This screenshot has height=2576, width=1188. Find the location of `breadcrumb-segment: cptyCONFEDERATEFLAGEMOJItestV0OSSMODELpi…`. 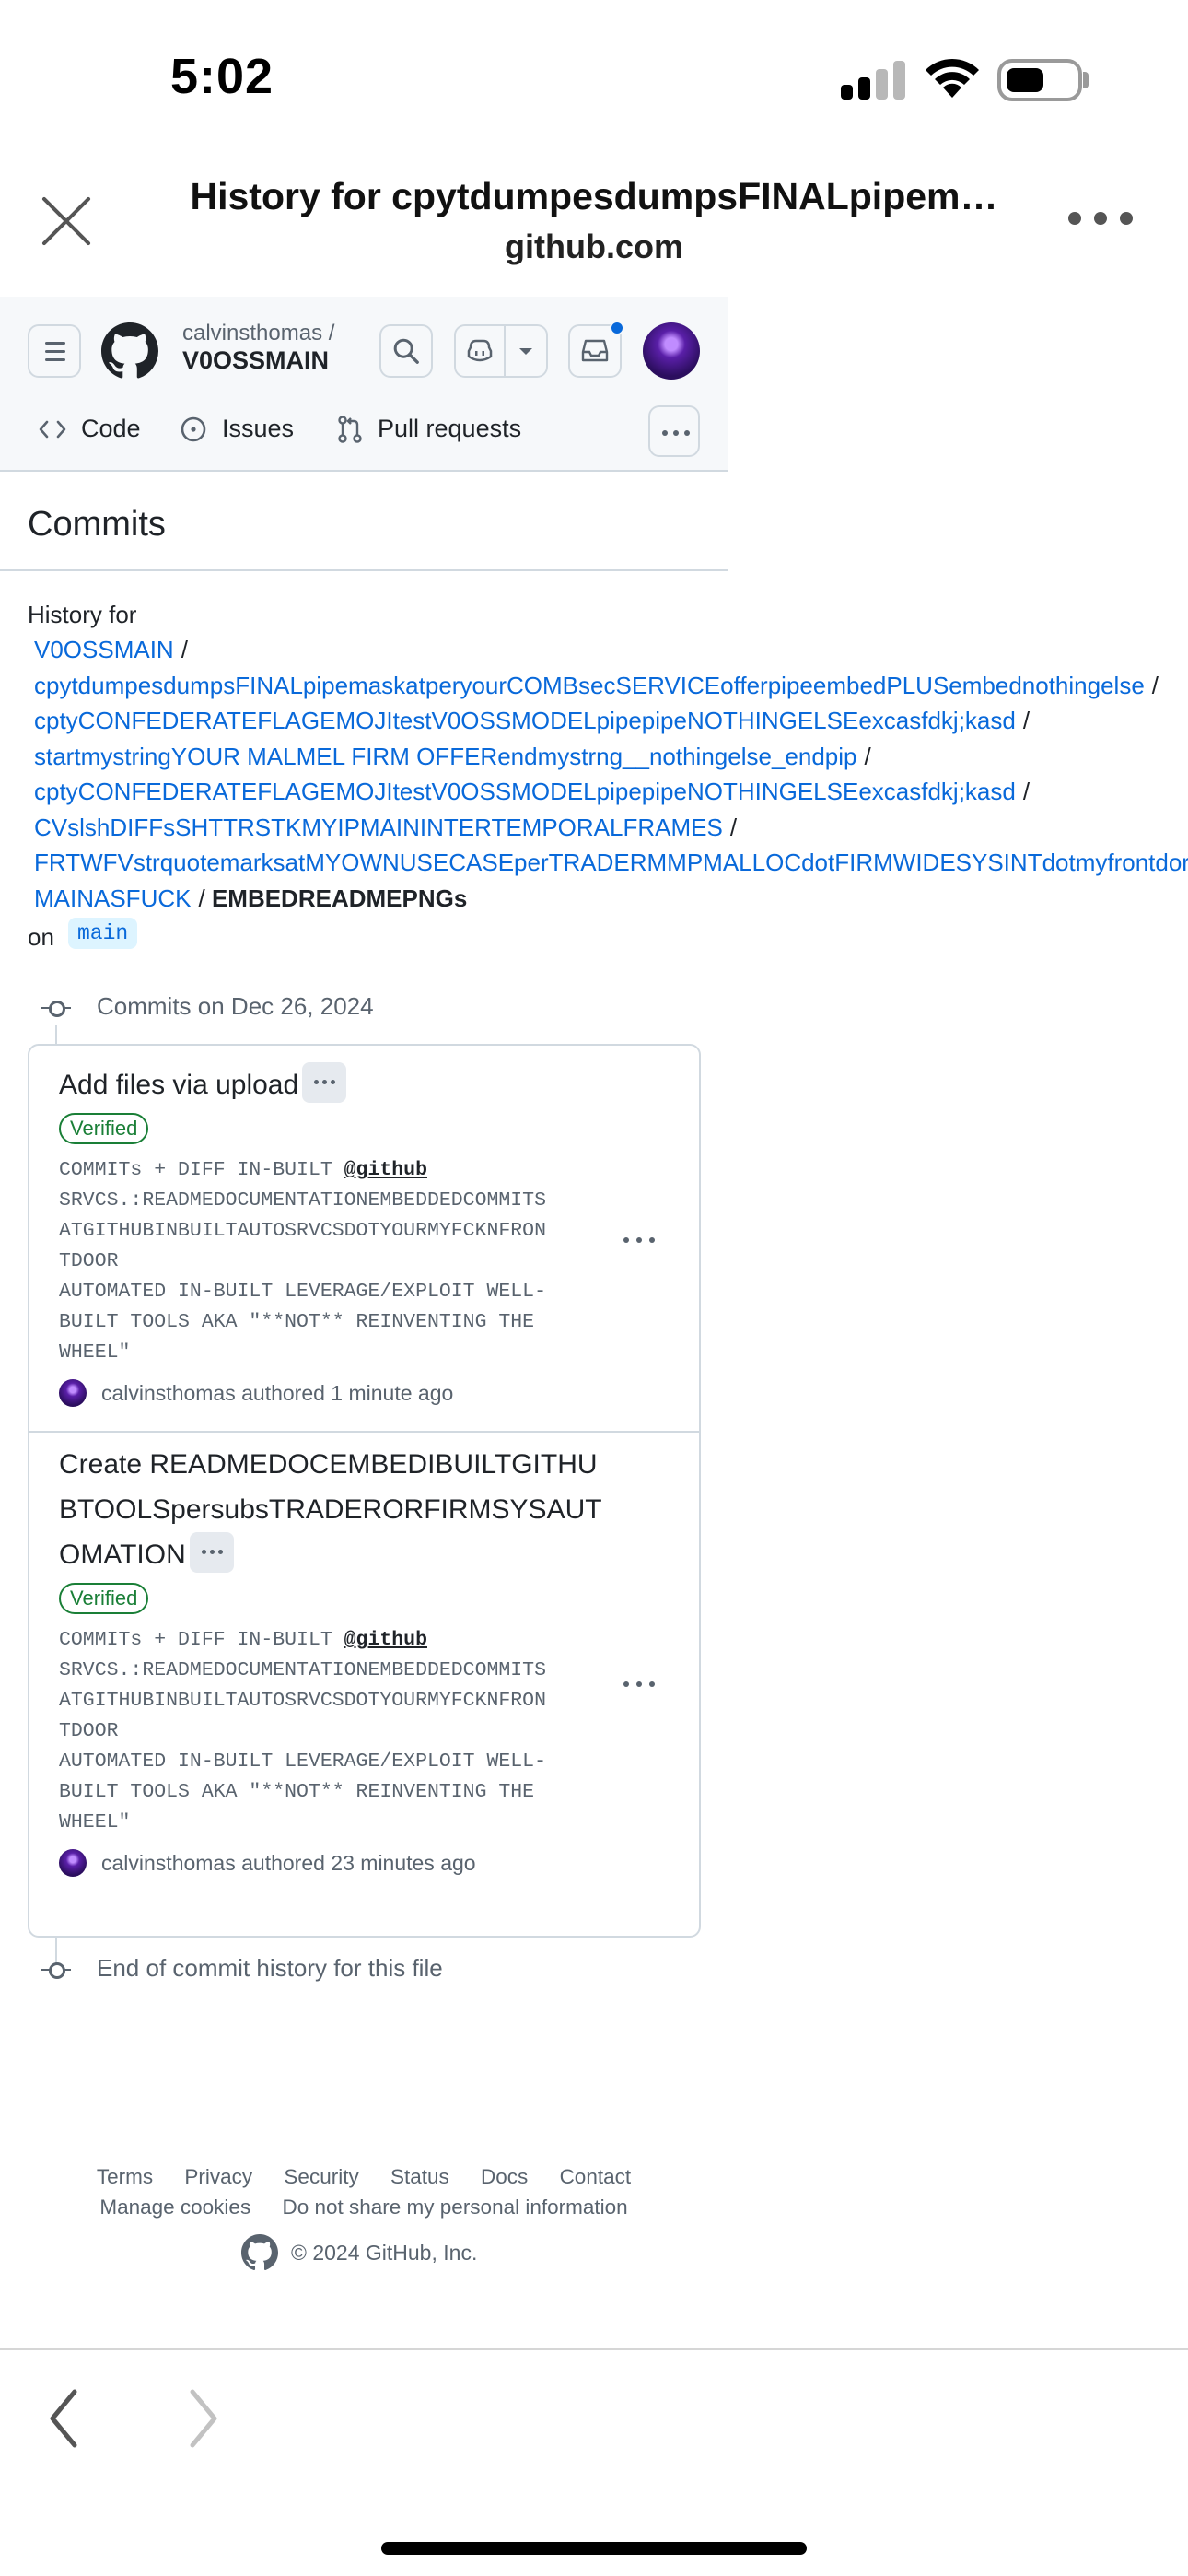

breadcrumb-segment: cptyCONFEDERATEFLAGEMOJItestV0OSSMODELpi… is located at coordinates (532, 721).